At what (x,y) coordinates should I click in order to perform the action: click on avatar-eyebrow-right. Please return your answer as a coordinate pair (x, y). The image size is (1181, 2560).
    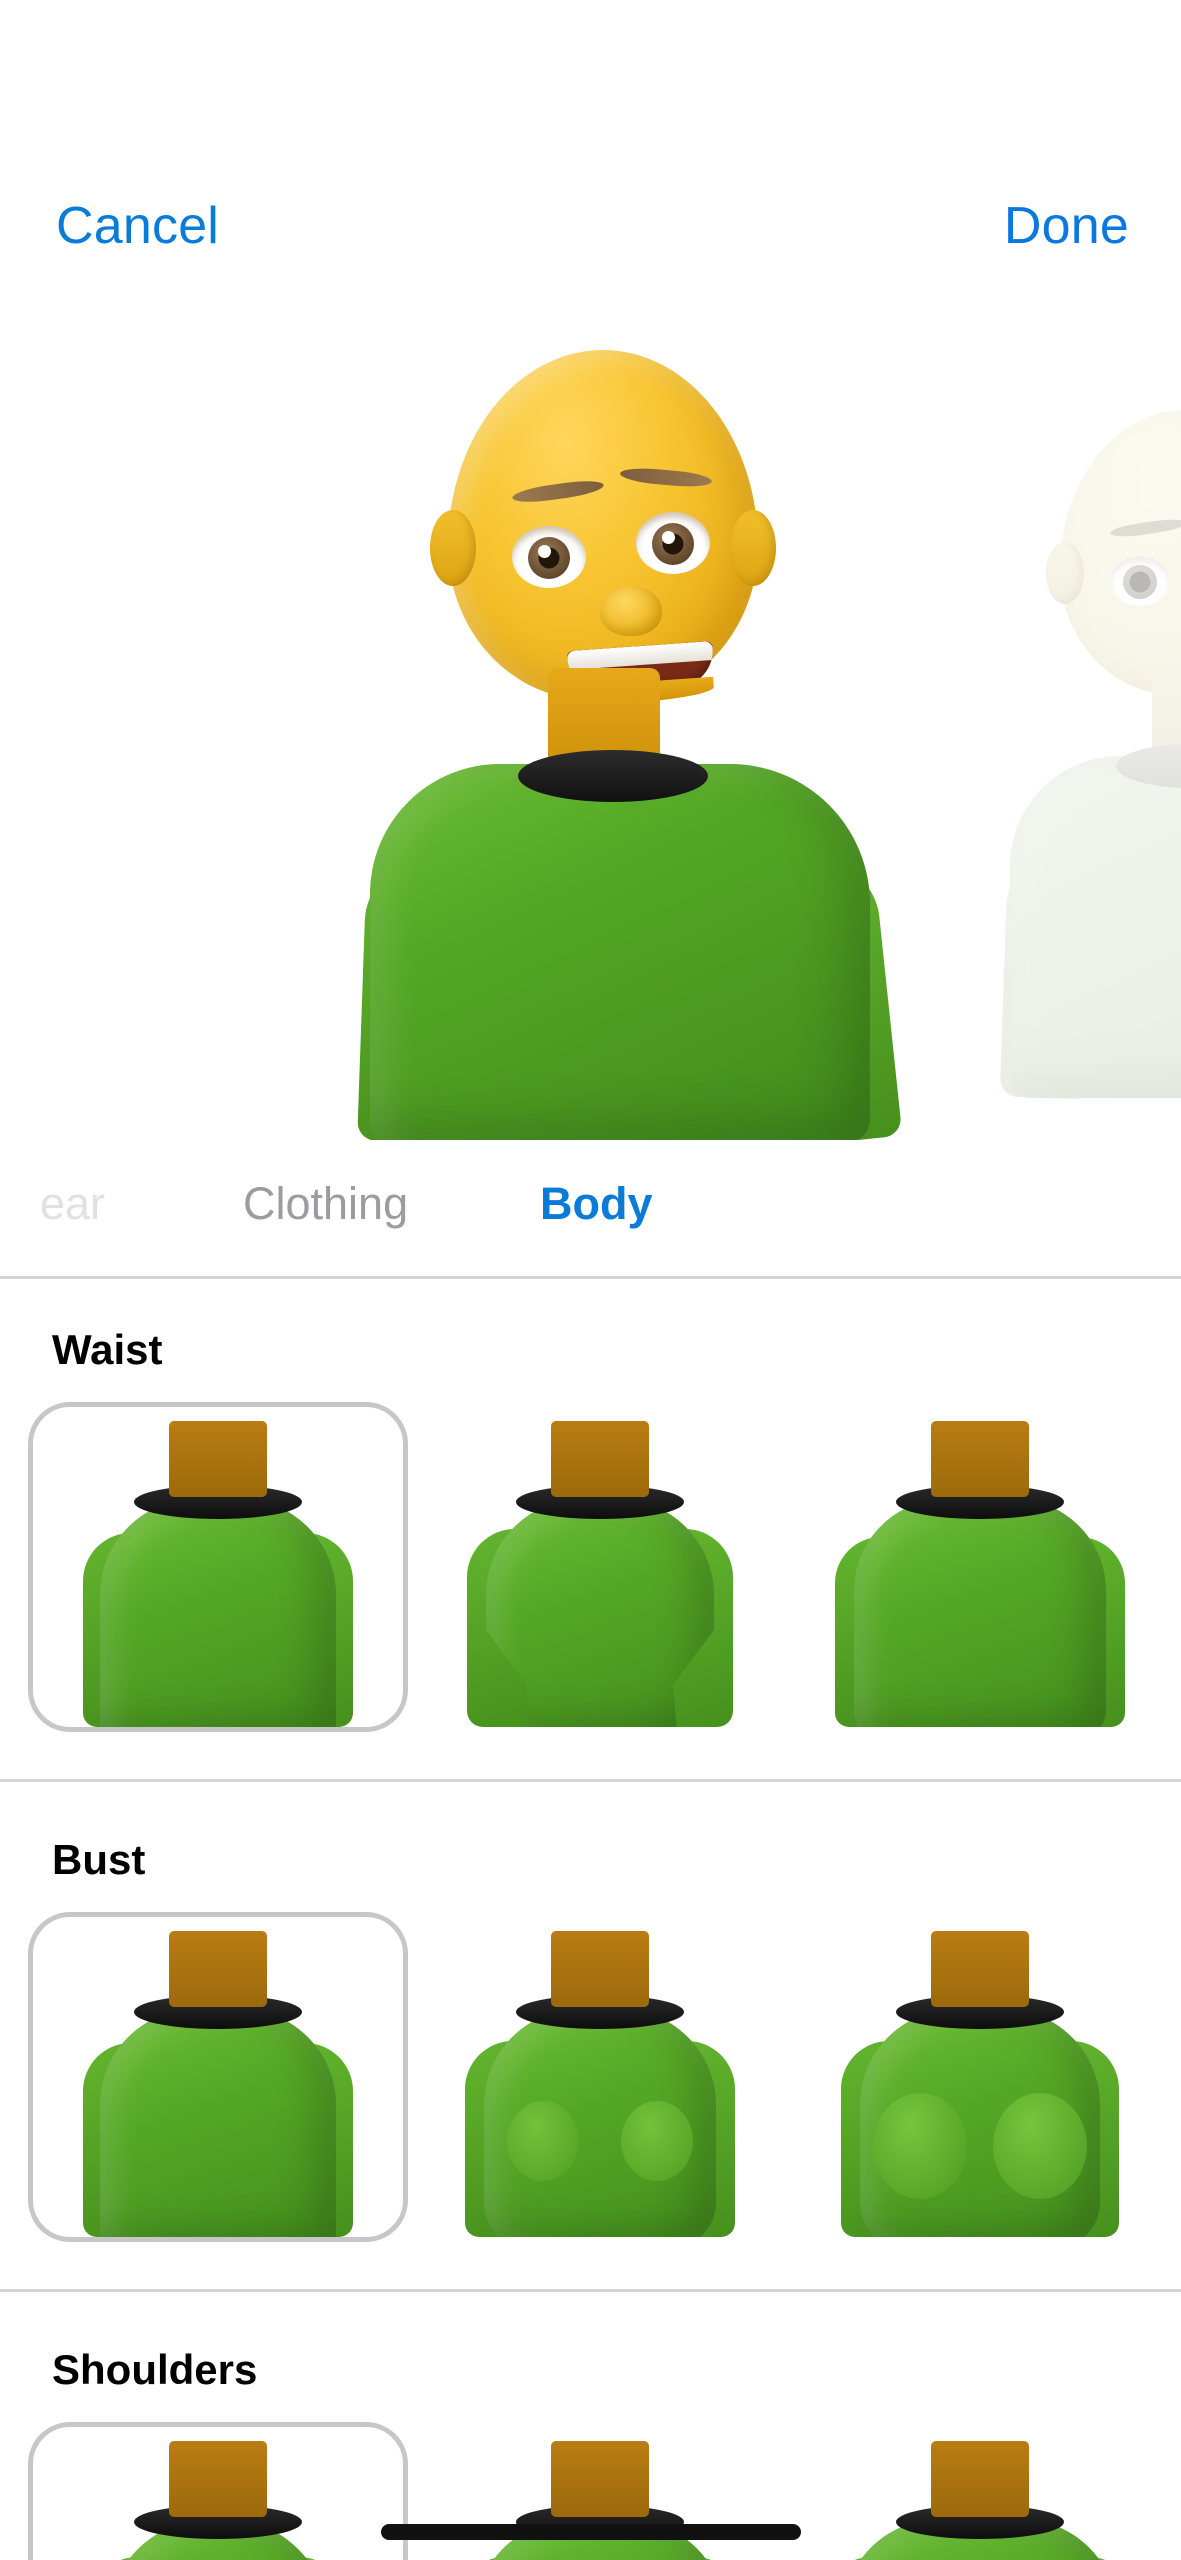
    Looking at the image, I should click on (666, 477).